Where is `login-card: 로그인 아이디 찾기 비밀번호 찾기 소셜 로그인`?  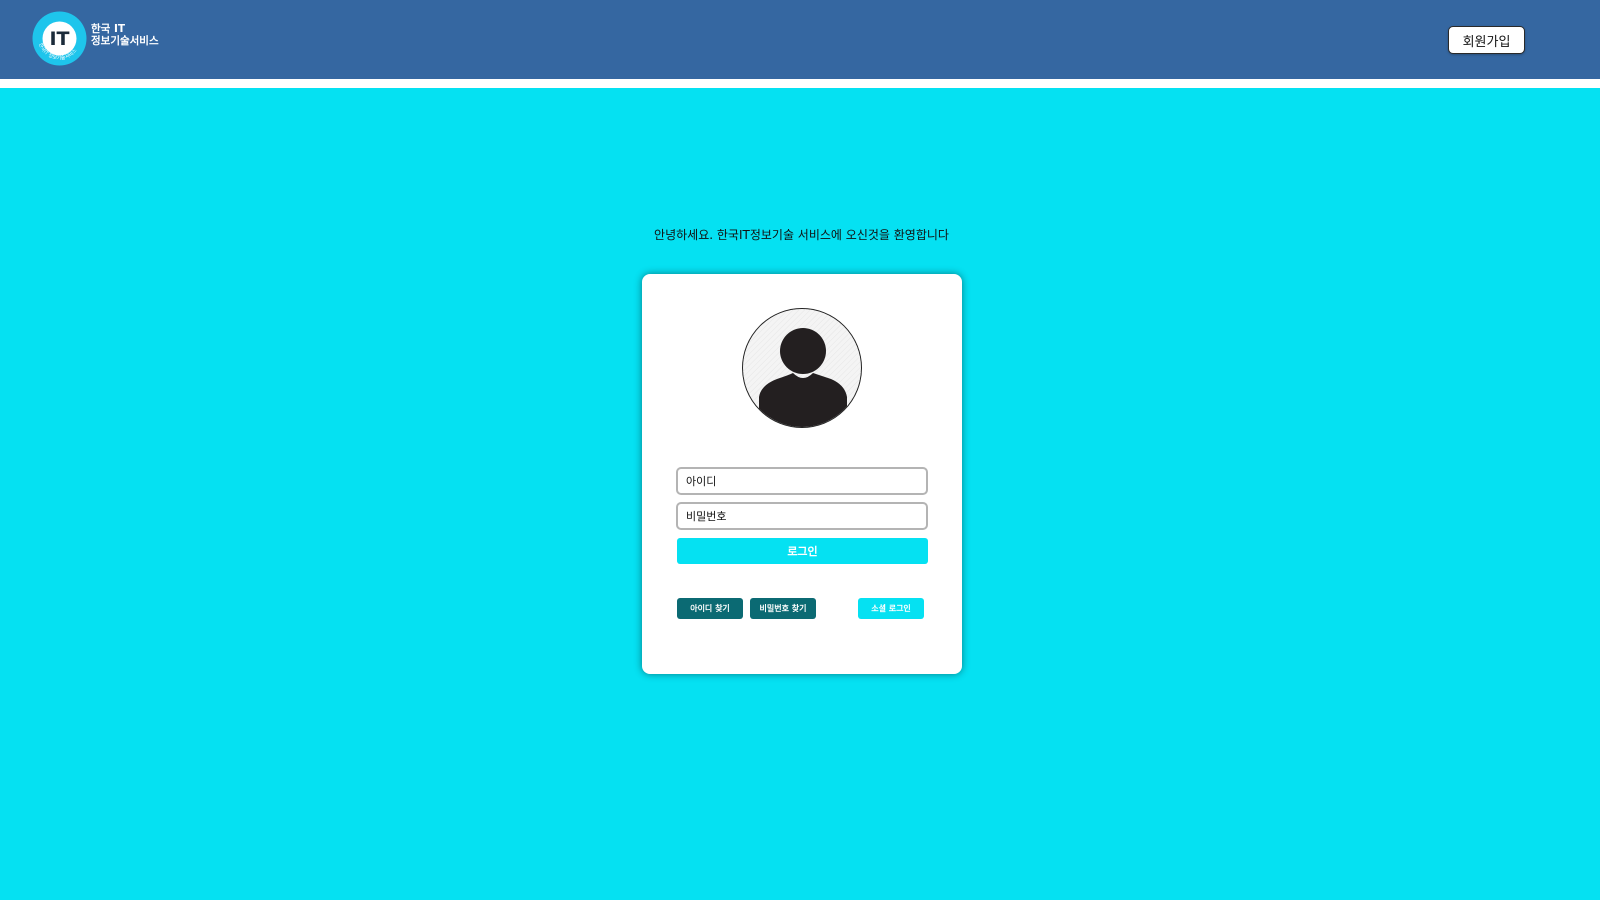 login-card: 로그인 아이디 찾기 비밀번호 찾기 소셜 로그인 is located at coordinates (802, 474).